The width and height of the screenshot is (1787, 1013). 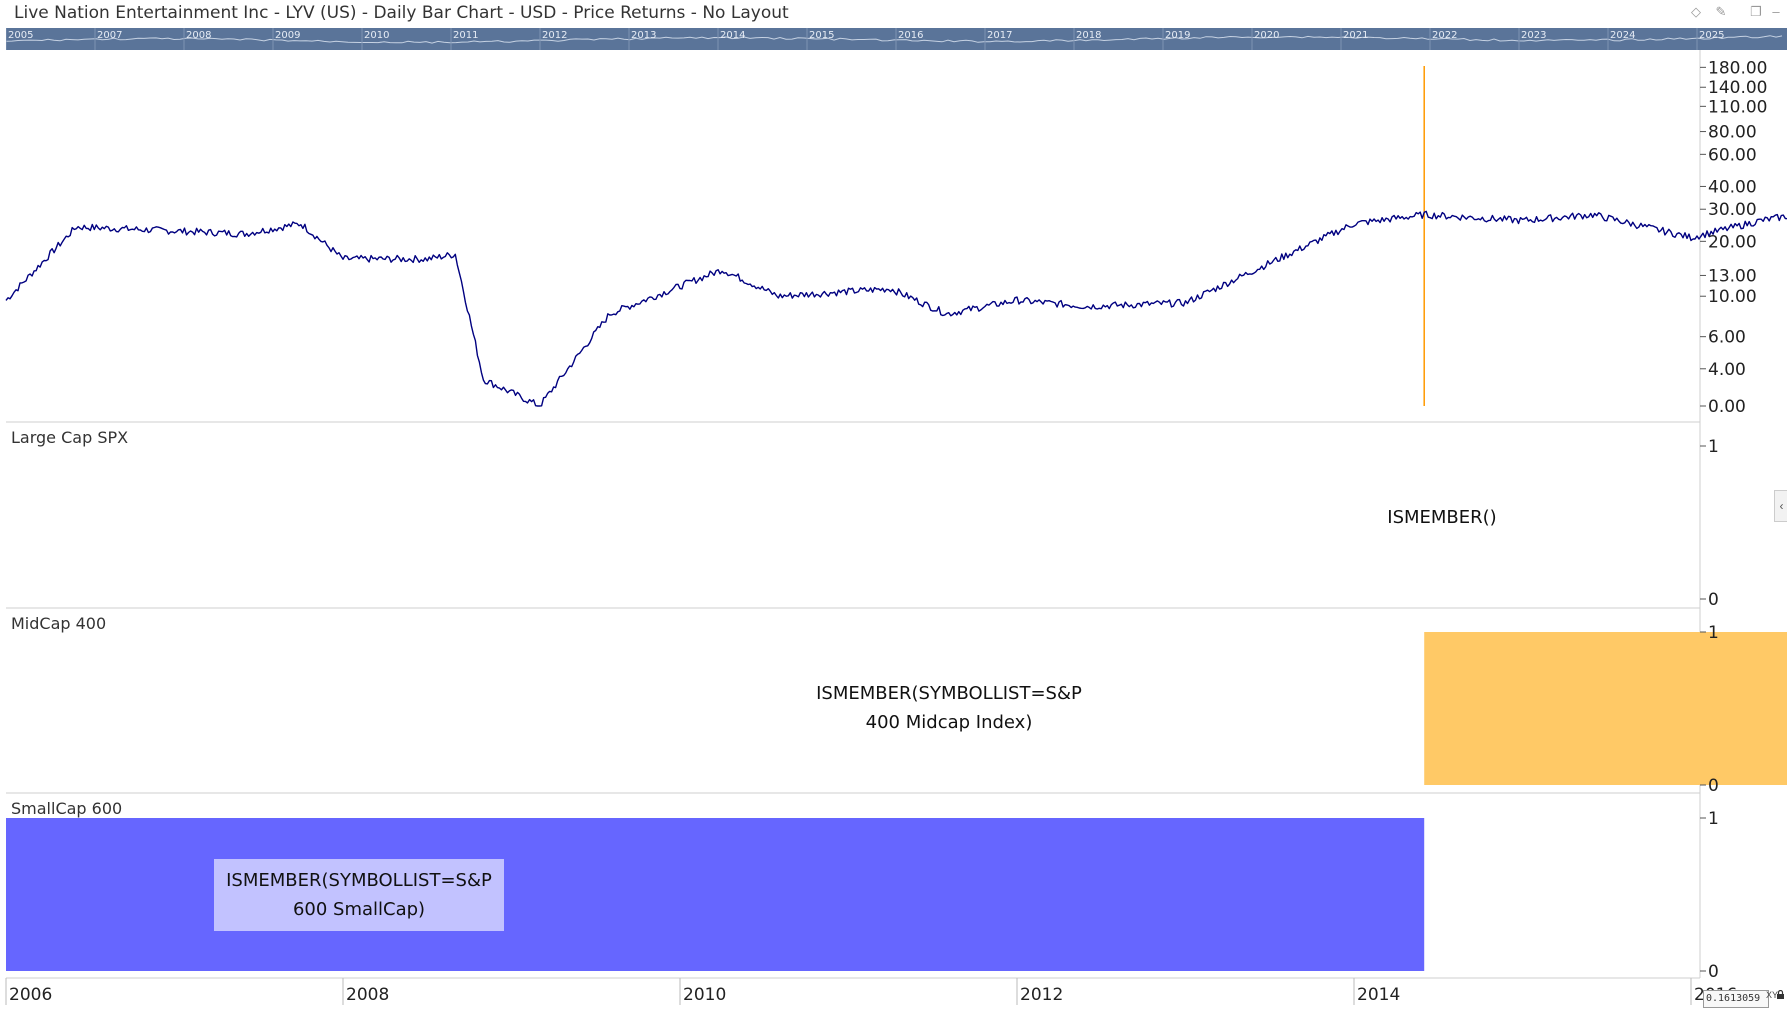 What do you see at coordinates (70, 437) in the screenshot?
I see `largecap-panel-label: Large Cap SPX` at bounding box center [70, 437].